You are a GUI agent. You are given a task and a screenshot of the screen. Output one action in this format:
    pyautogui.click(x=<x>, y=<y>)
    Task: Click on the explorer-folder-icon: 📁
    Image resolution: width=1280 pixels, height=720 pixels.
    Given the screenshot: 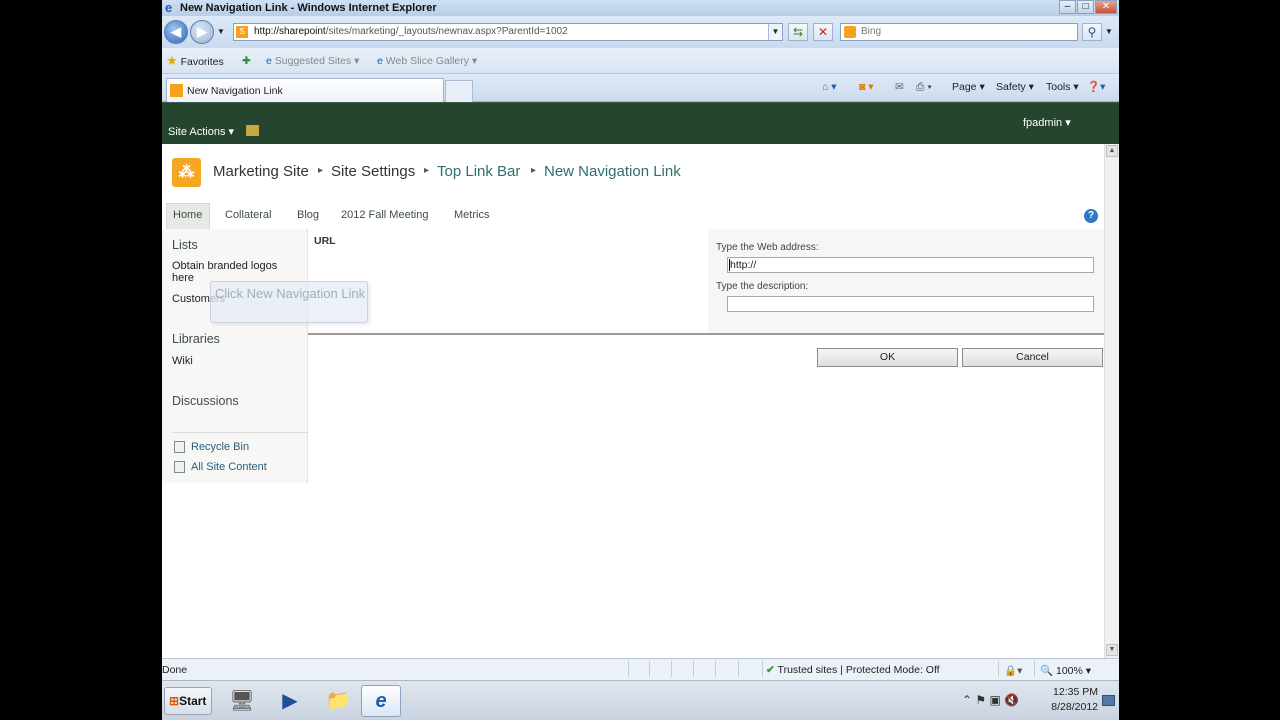 What is the action you would take?
    pyautogui.click(x=338, y=701)
    